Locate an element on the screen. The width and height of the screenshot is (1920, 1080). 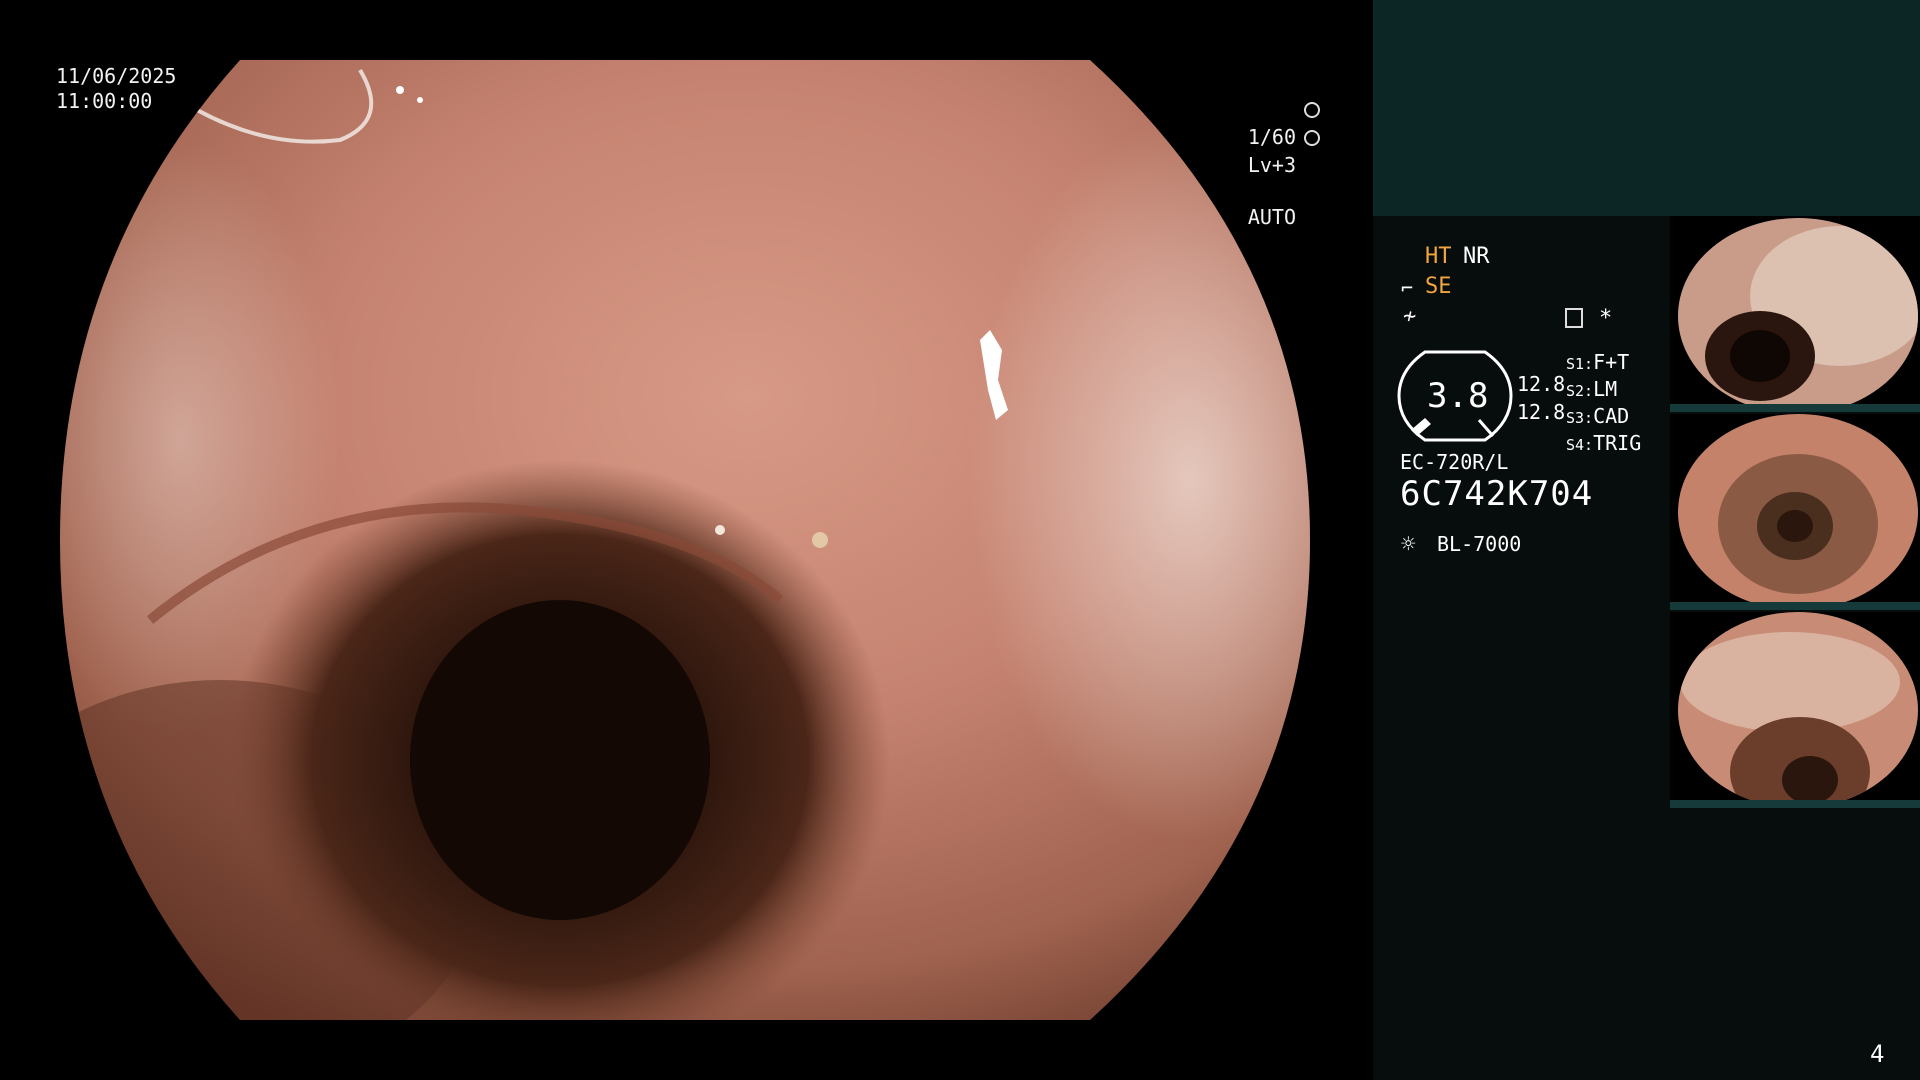
color-mode-icon: ≁ is located at coordinates (1410, 316).